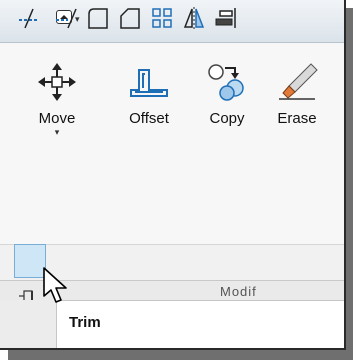  I want to click on modify-panel-label: Modif, so click(238, 291).